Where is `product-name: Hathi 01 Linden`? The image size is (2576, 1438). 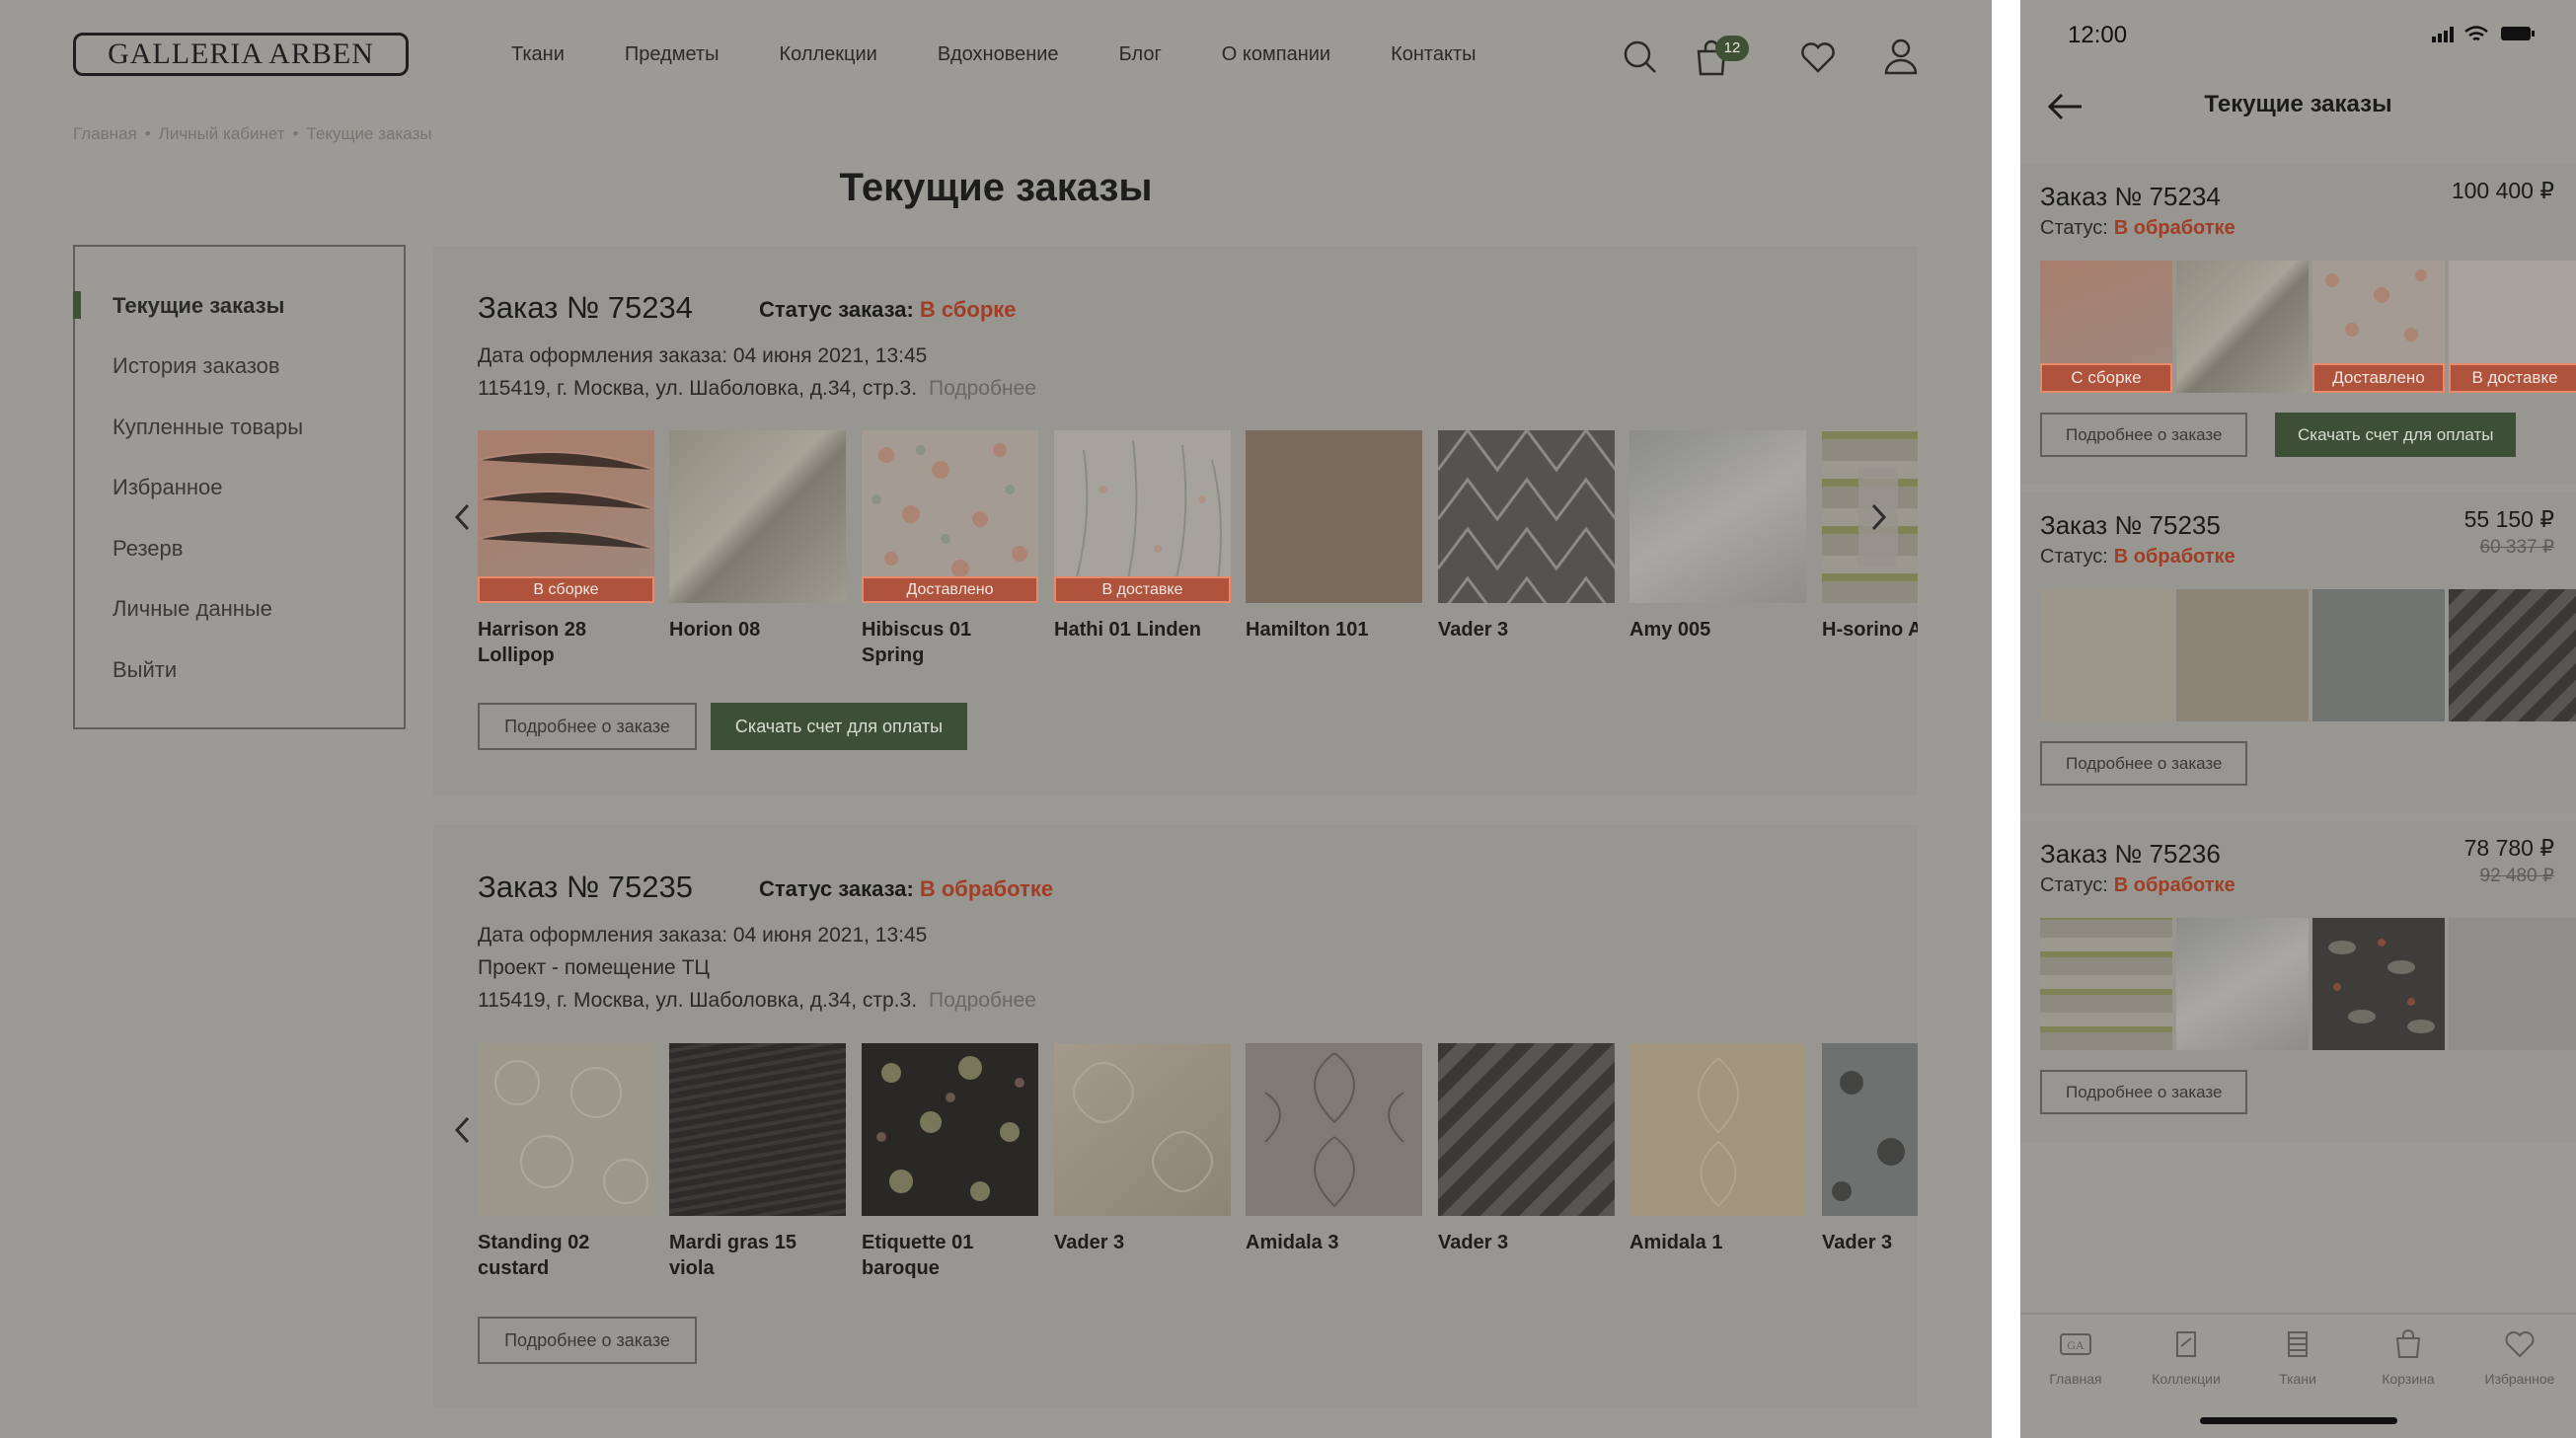 product-name: Hathi 01 Linden is located at coordinates (1127, 630).